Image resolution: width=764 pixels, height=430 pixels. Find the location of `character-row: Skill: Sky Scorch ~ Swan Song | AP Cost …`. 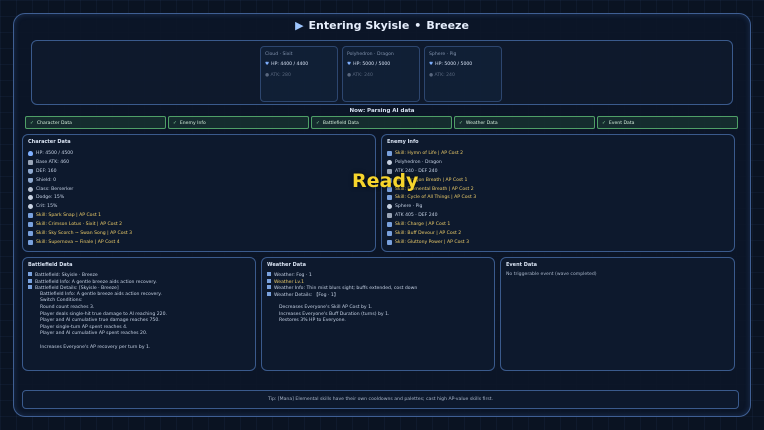

character-row: Skill: Sky Scorch ~ Swan Song | AP Cost … is located at coordinates (199, 233).